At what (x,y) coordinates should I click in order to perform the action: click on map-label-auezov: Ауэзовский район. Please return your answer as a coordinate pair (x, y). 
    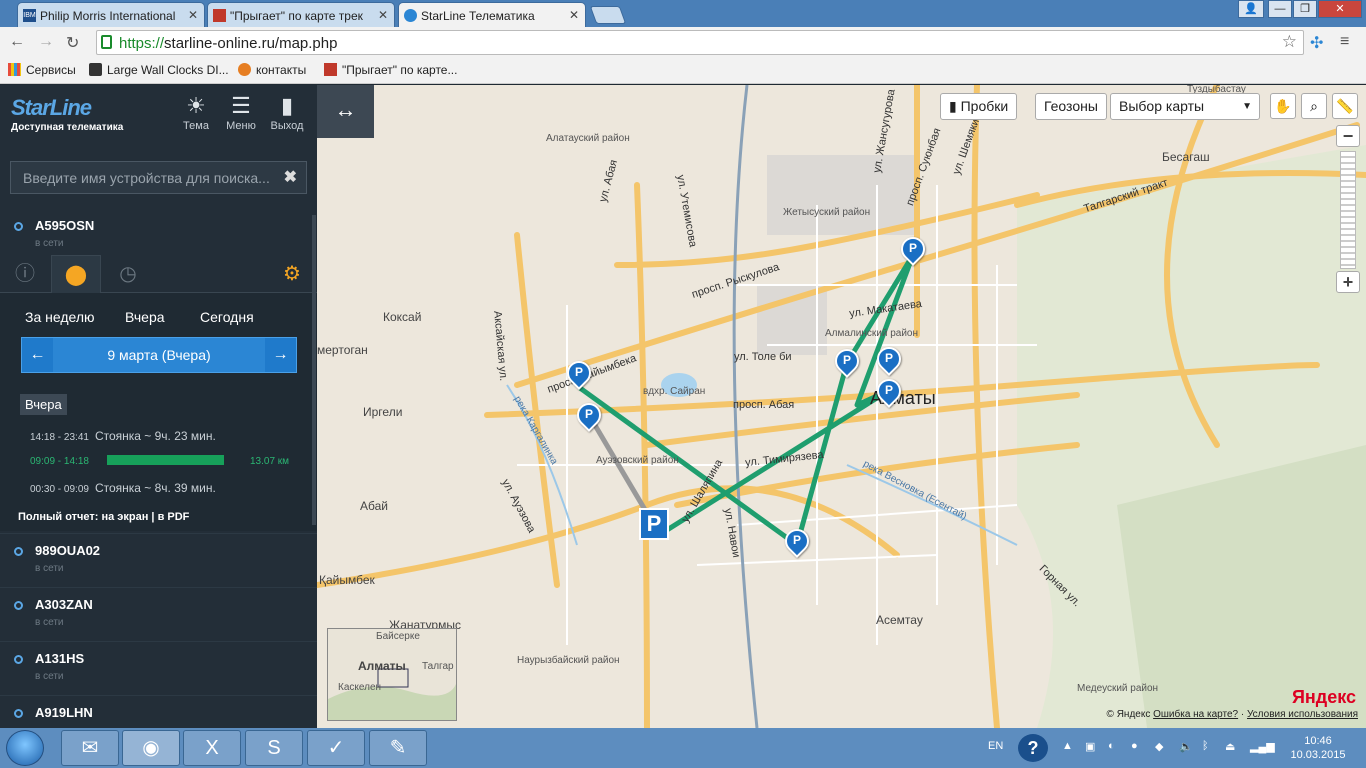
    Looking at the image, I should click on (637, 460).